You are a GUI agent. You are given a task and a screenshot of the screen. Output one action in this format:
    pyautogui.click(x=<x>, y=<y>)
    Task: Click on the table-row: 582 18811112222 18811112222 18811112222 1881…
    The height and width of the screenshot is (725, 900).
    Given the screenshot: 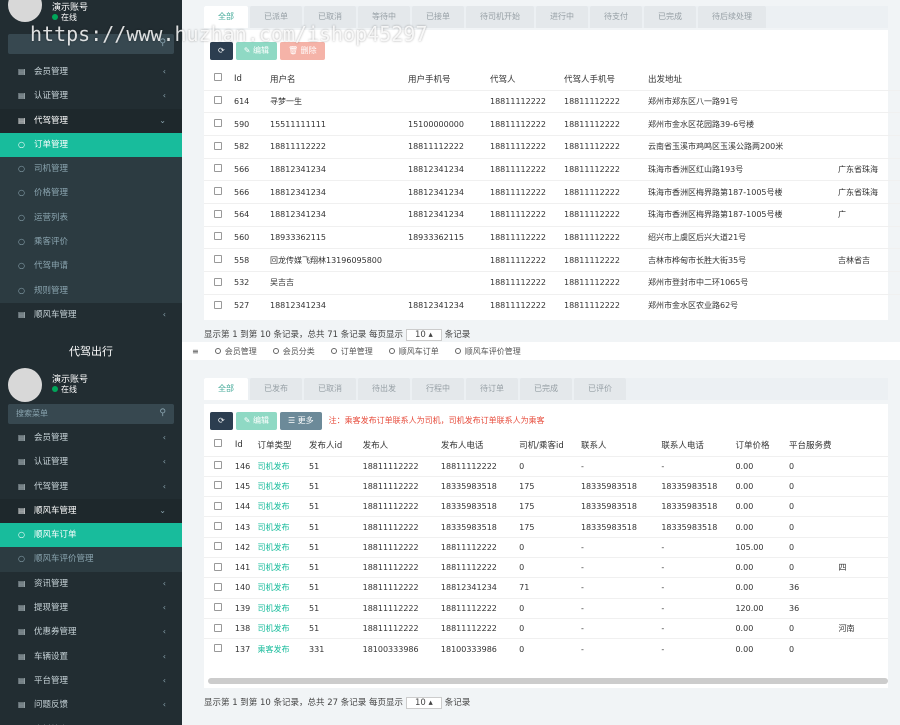 What is the action you would take?
    pyautogui.click(x=552, y=146)
    